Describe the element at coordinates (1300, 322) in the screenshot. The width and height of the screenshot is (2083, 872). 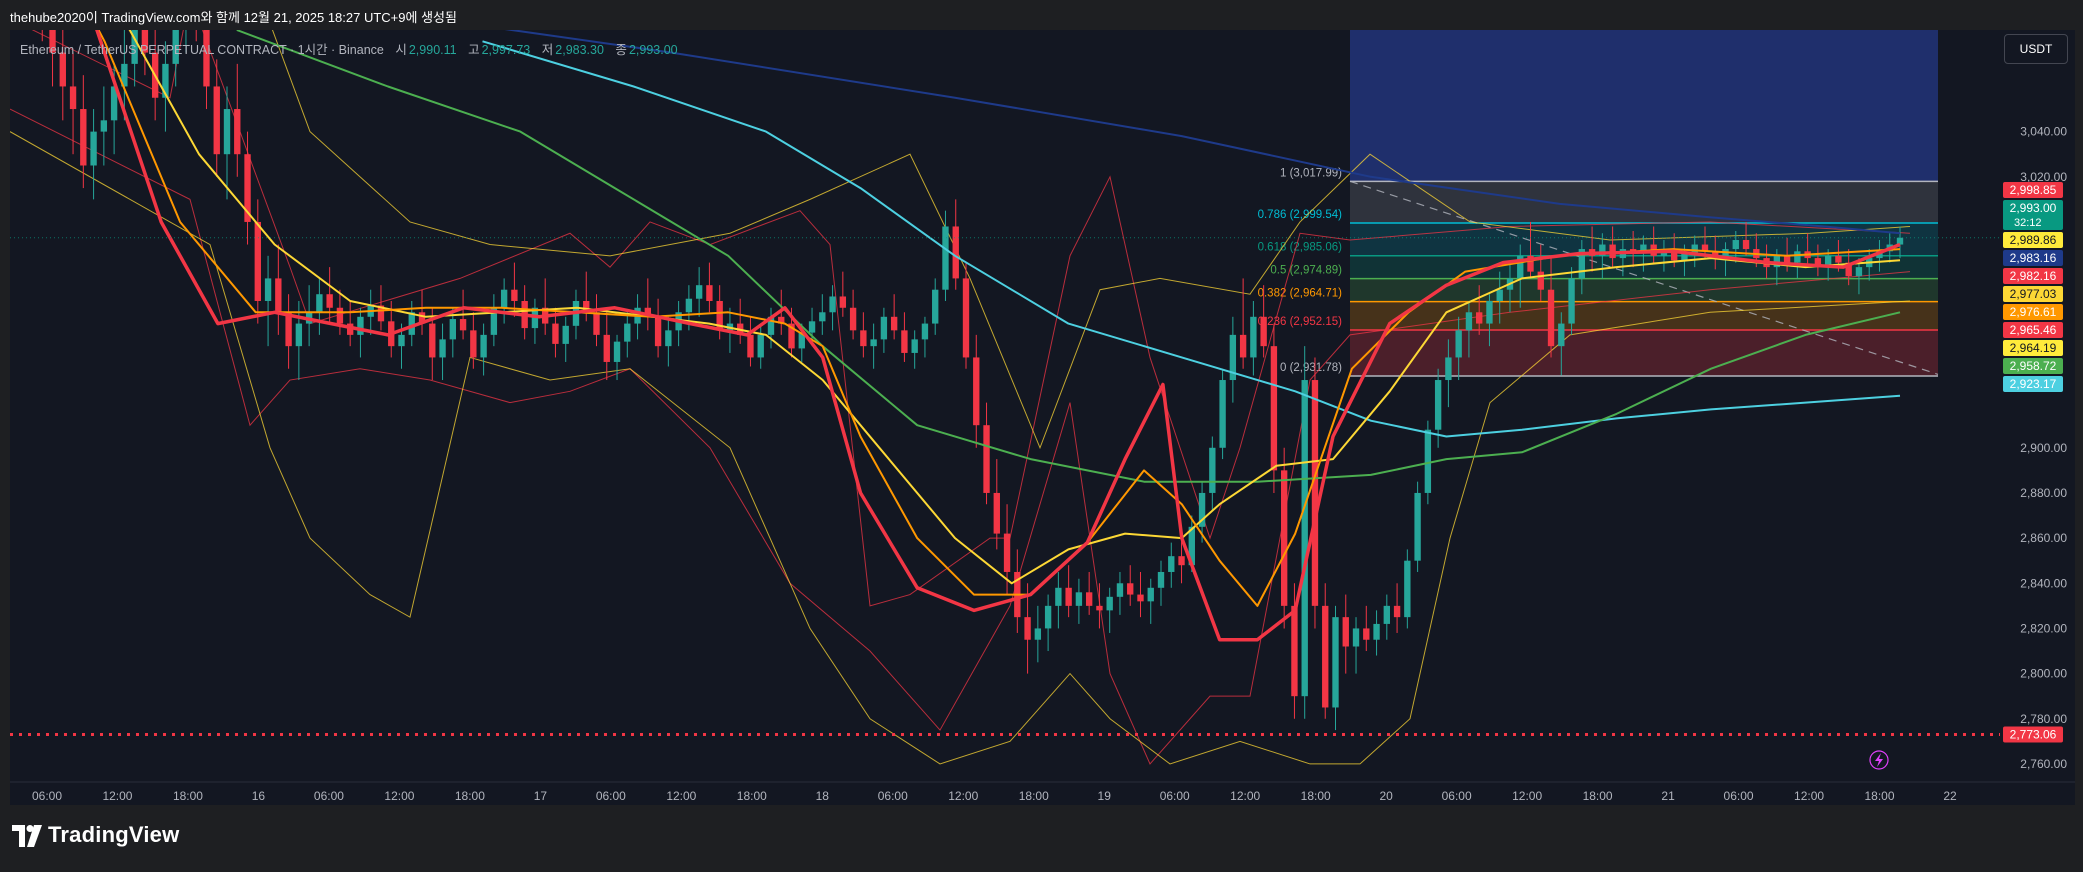
I see `fib-level-label: 0.236 (2,952.15)` at that location.